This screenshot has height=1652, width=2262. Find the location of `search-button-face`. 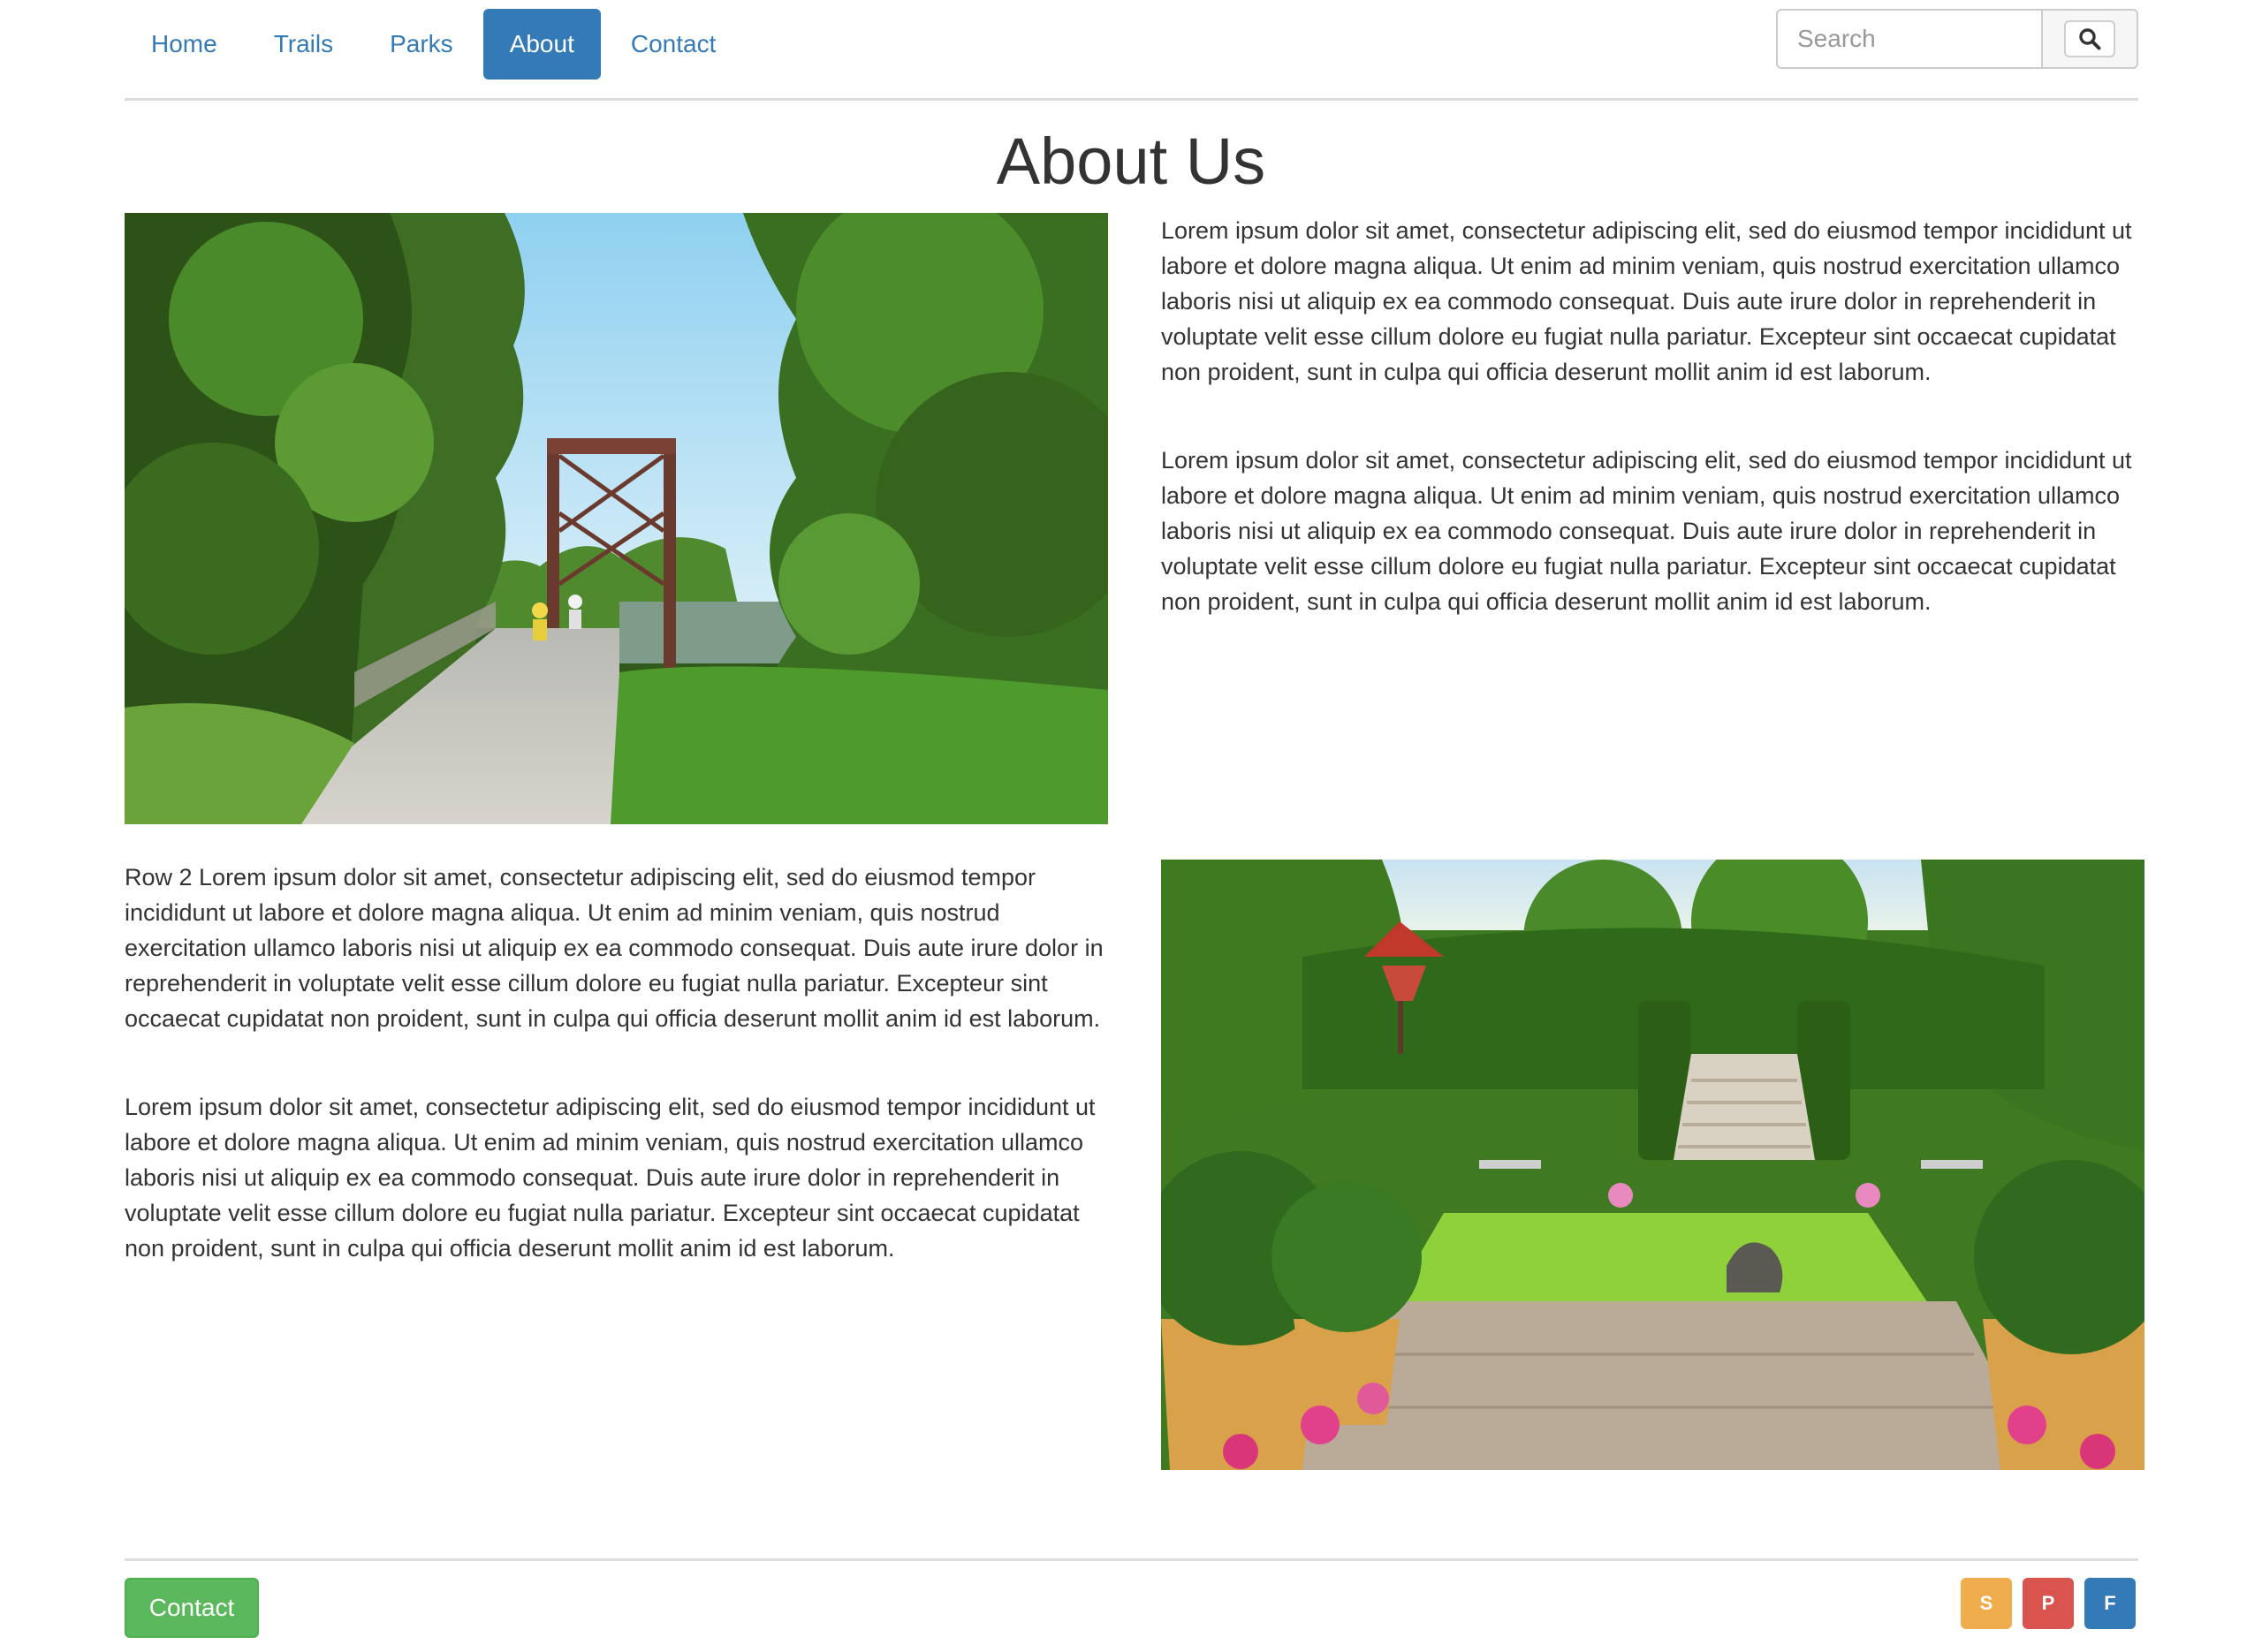

search-button-face is located at coordinates (2089, 38).